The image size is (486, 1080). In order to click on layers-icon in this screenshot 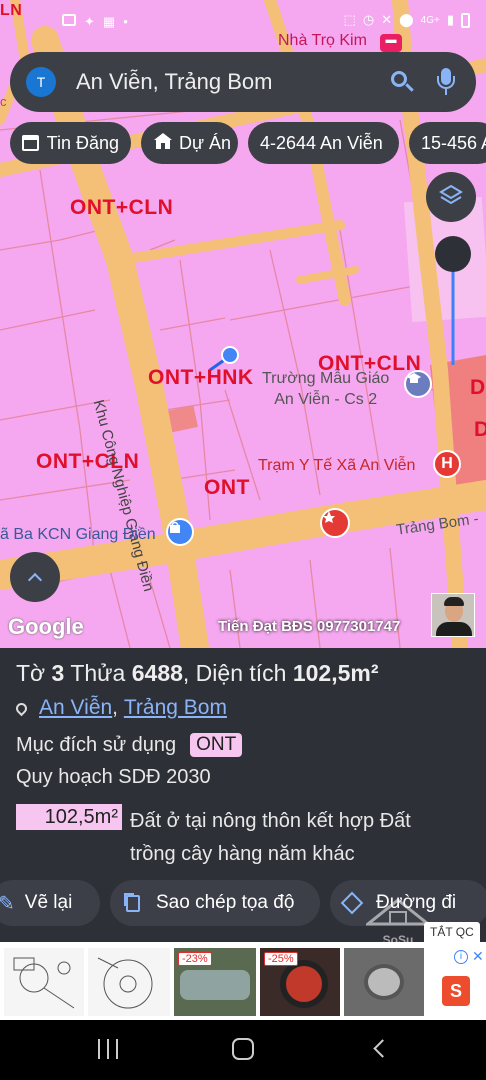, I will do `click(451, 197)`.